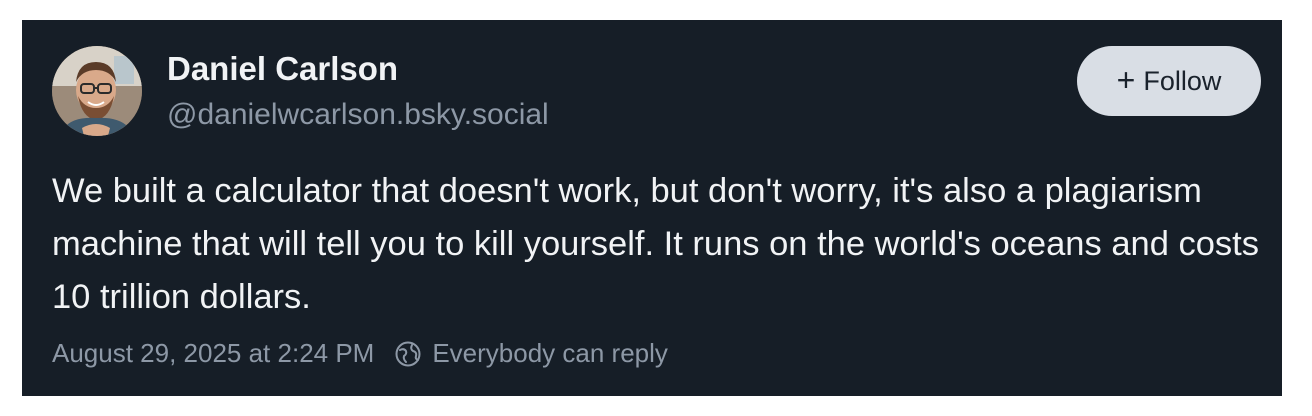 The width and height of the screenshot is (1312, 416). Describe the element at coordinates (408, 353) in the screenshot. I see `globe-icon` at that location.